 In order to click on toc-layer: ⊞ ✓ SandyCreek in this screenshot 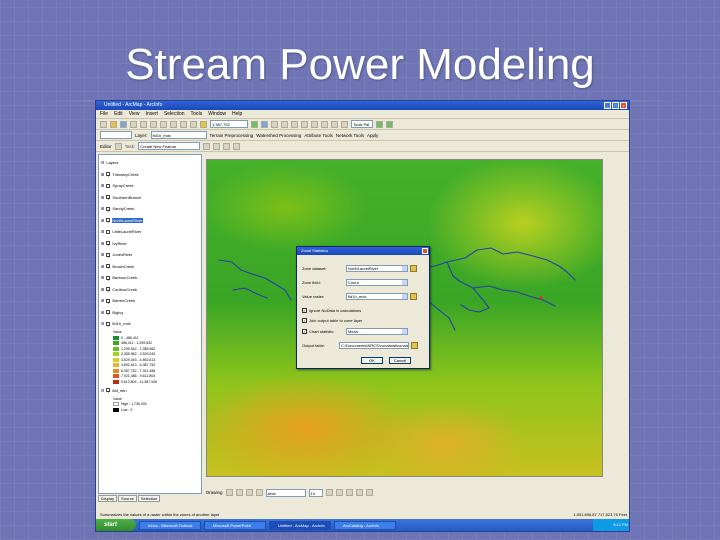, I will do `click(150, 209)`.